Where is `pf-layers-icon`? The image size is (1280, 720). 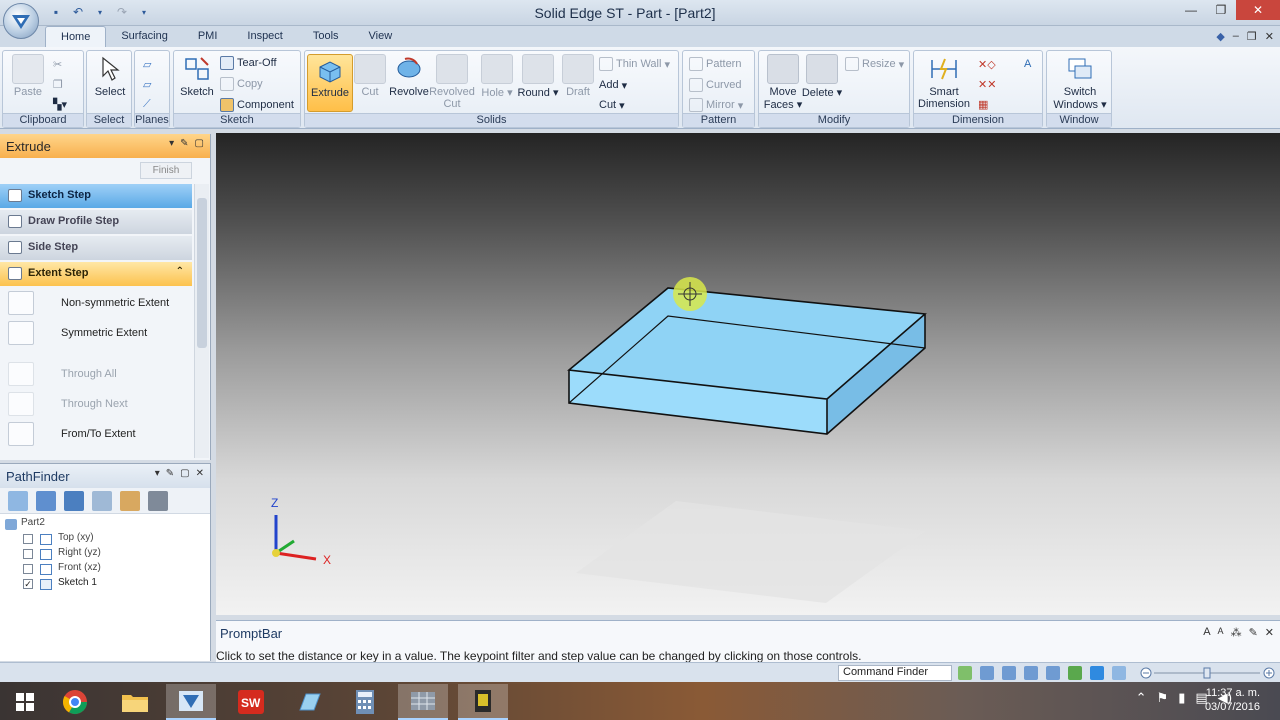
pf-layers-icon is located at coordinates (46, 501).